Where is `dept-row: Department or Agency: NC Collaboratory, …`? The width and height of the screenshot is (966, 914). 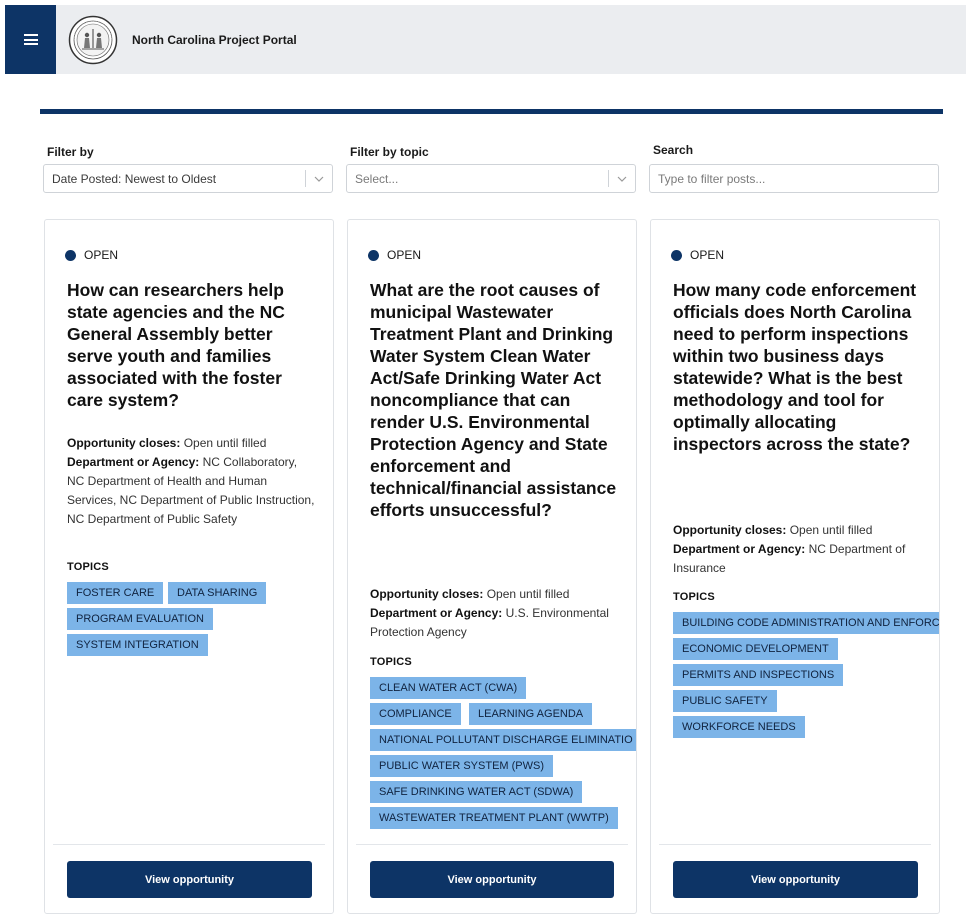 dept-row: Department or Agency: NC Collaboratory, … is located at coordinates (192, 491).